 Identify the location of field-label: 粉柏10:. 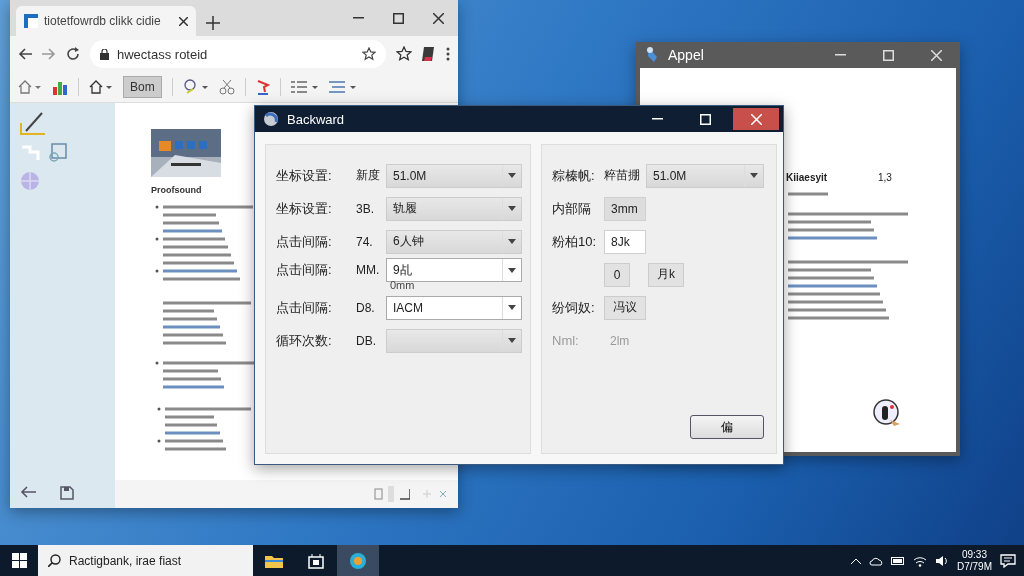
(575, 241).